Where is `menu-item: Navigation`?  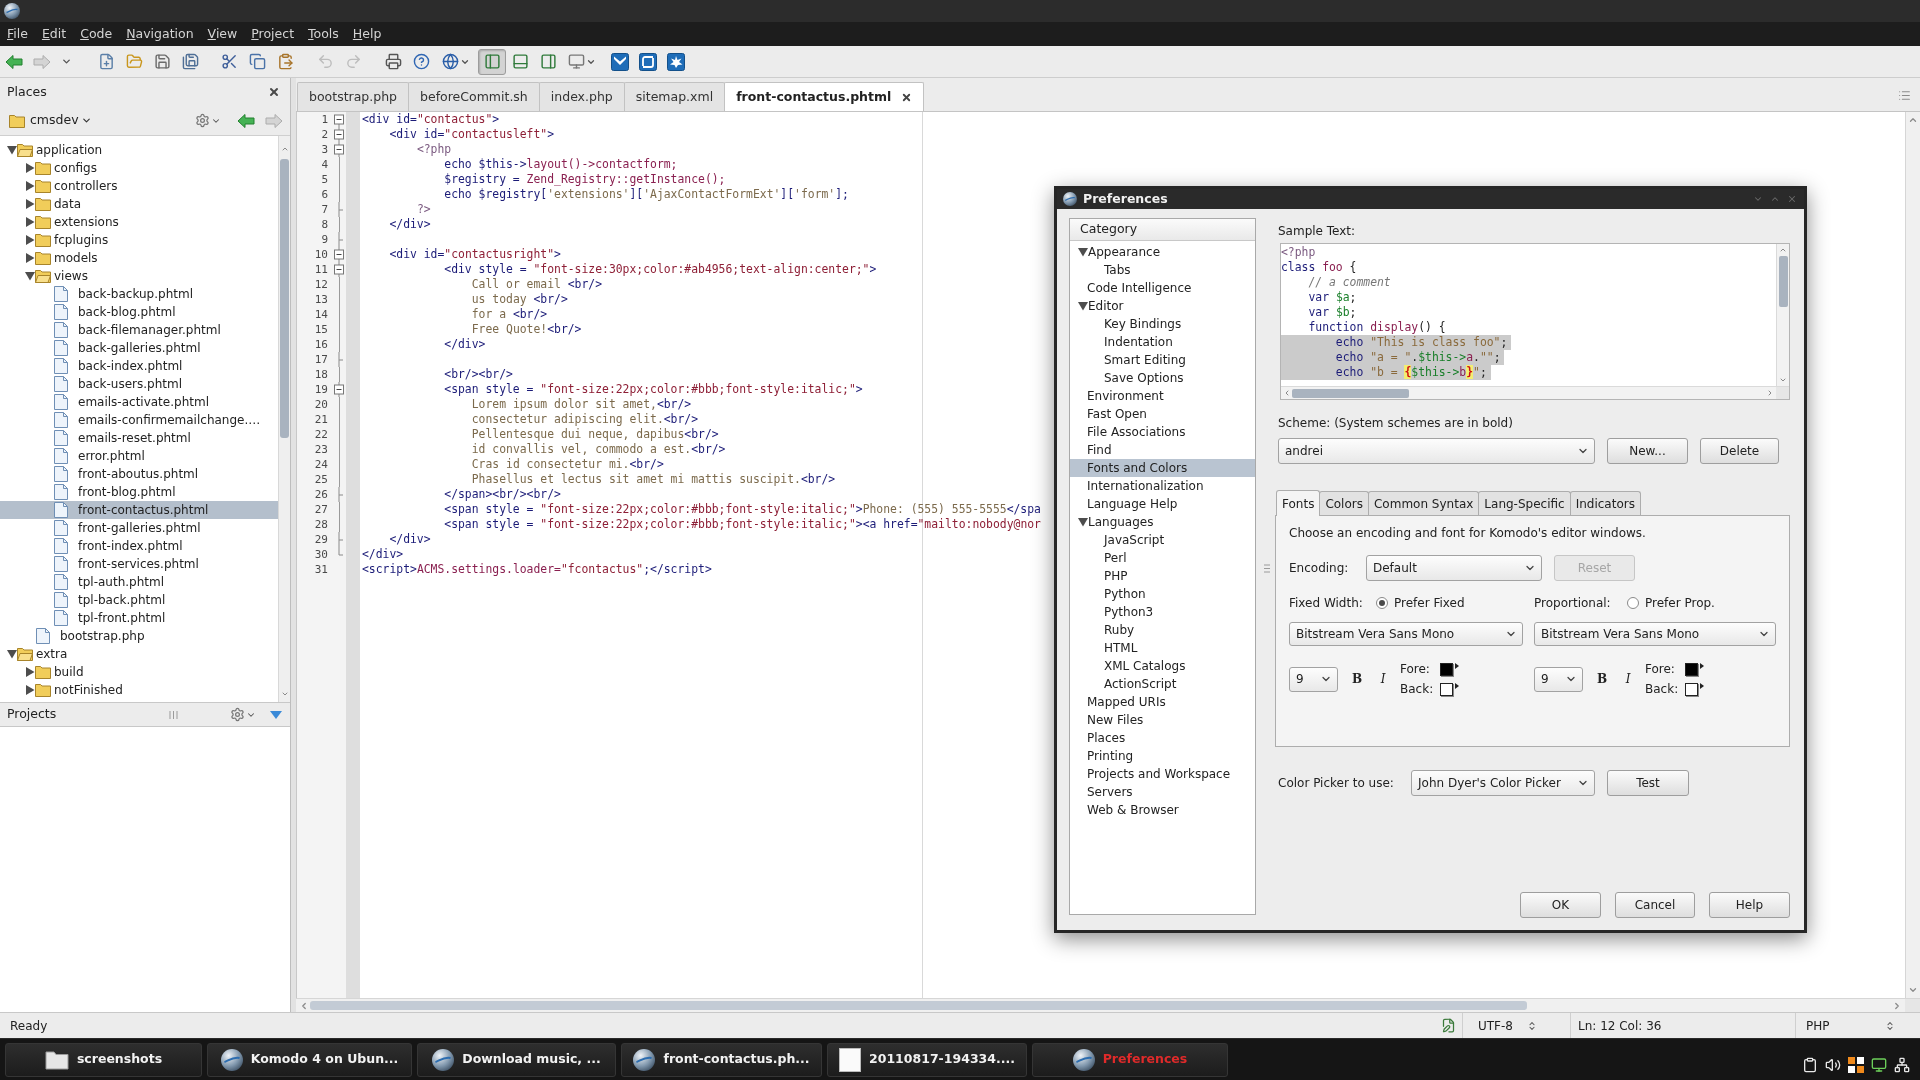
menu-item: Navigation is located at coordinates (160, 34).